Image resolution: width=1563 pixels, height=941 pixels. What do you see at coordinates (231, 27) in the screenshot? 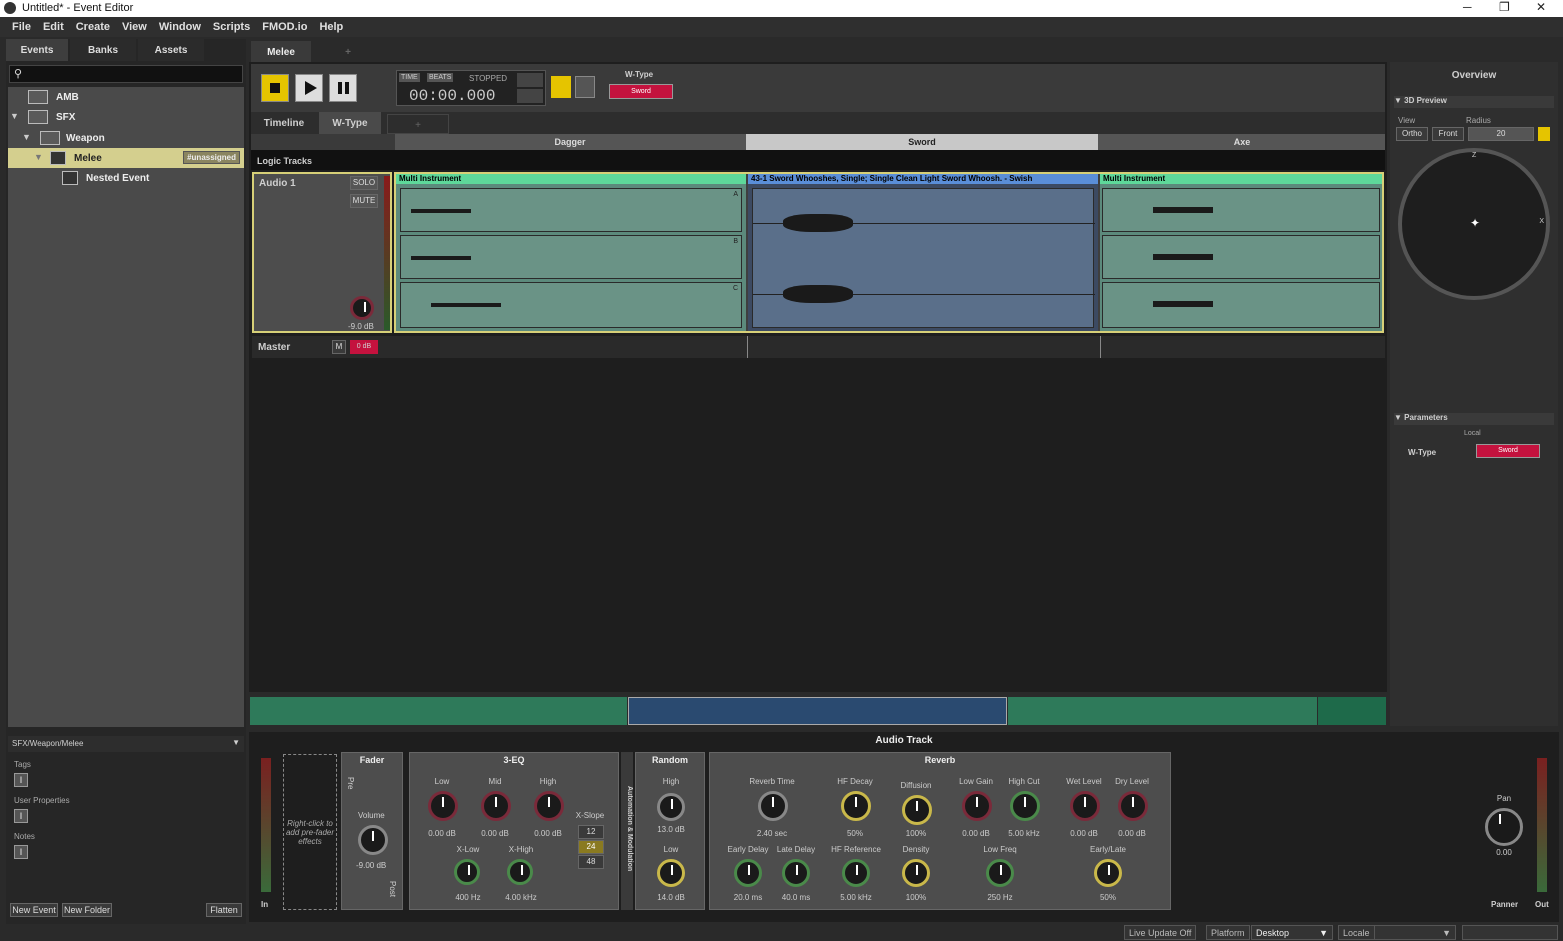
I see `menu-scripts: Scripts` at bounding box center [231, 27].